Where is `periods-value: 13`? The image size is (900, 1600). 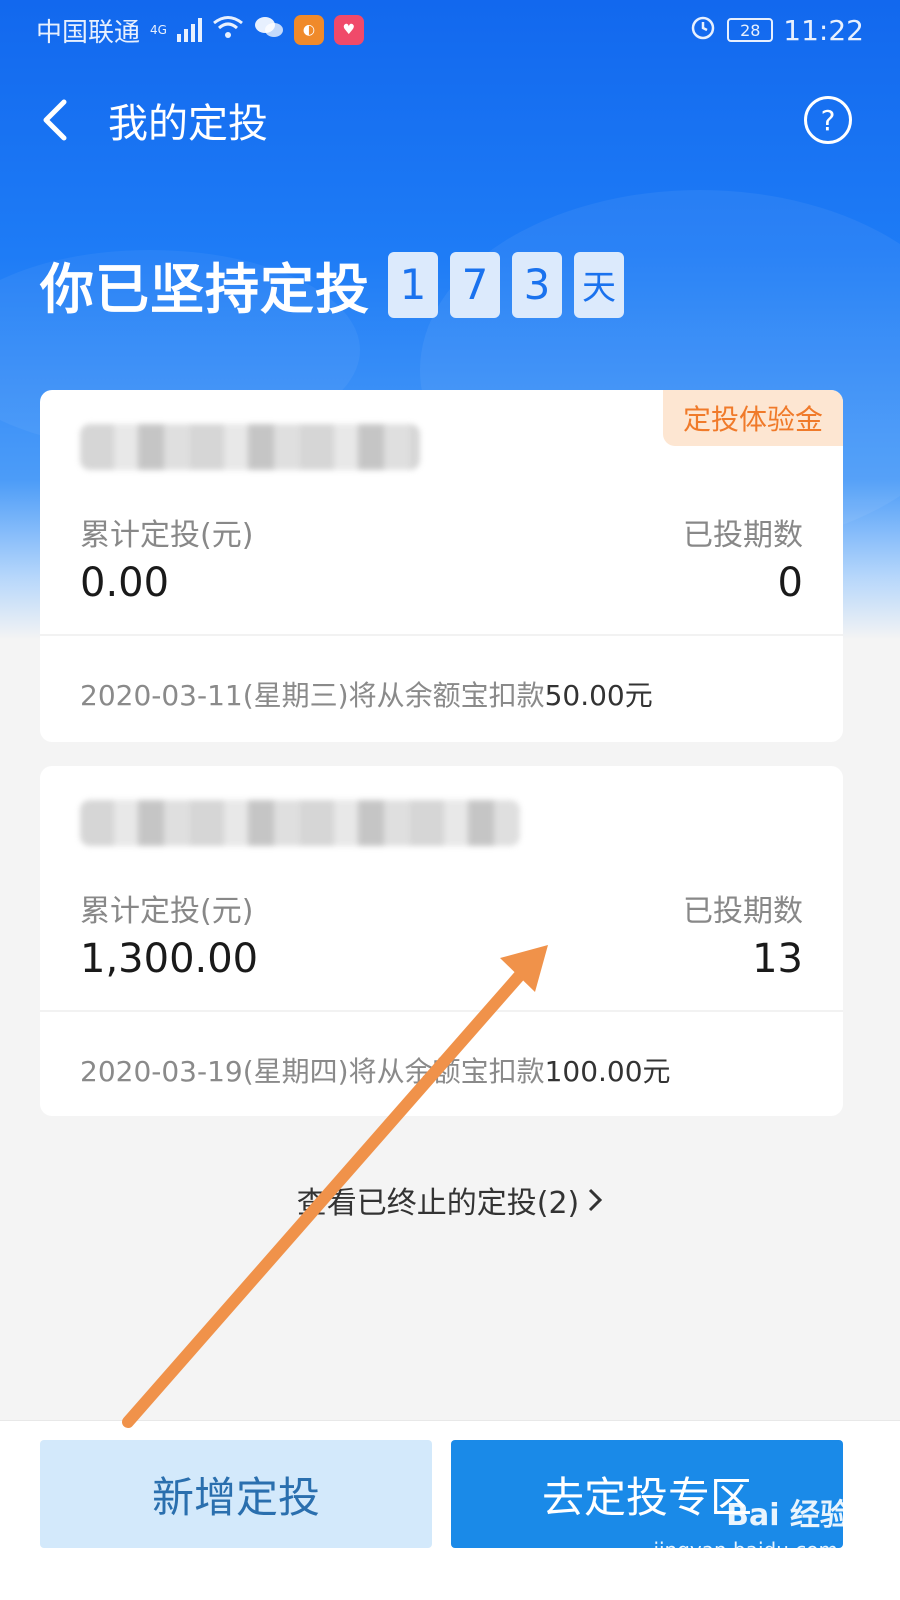
periods-value: 13 is located at coordinates (777, 959).